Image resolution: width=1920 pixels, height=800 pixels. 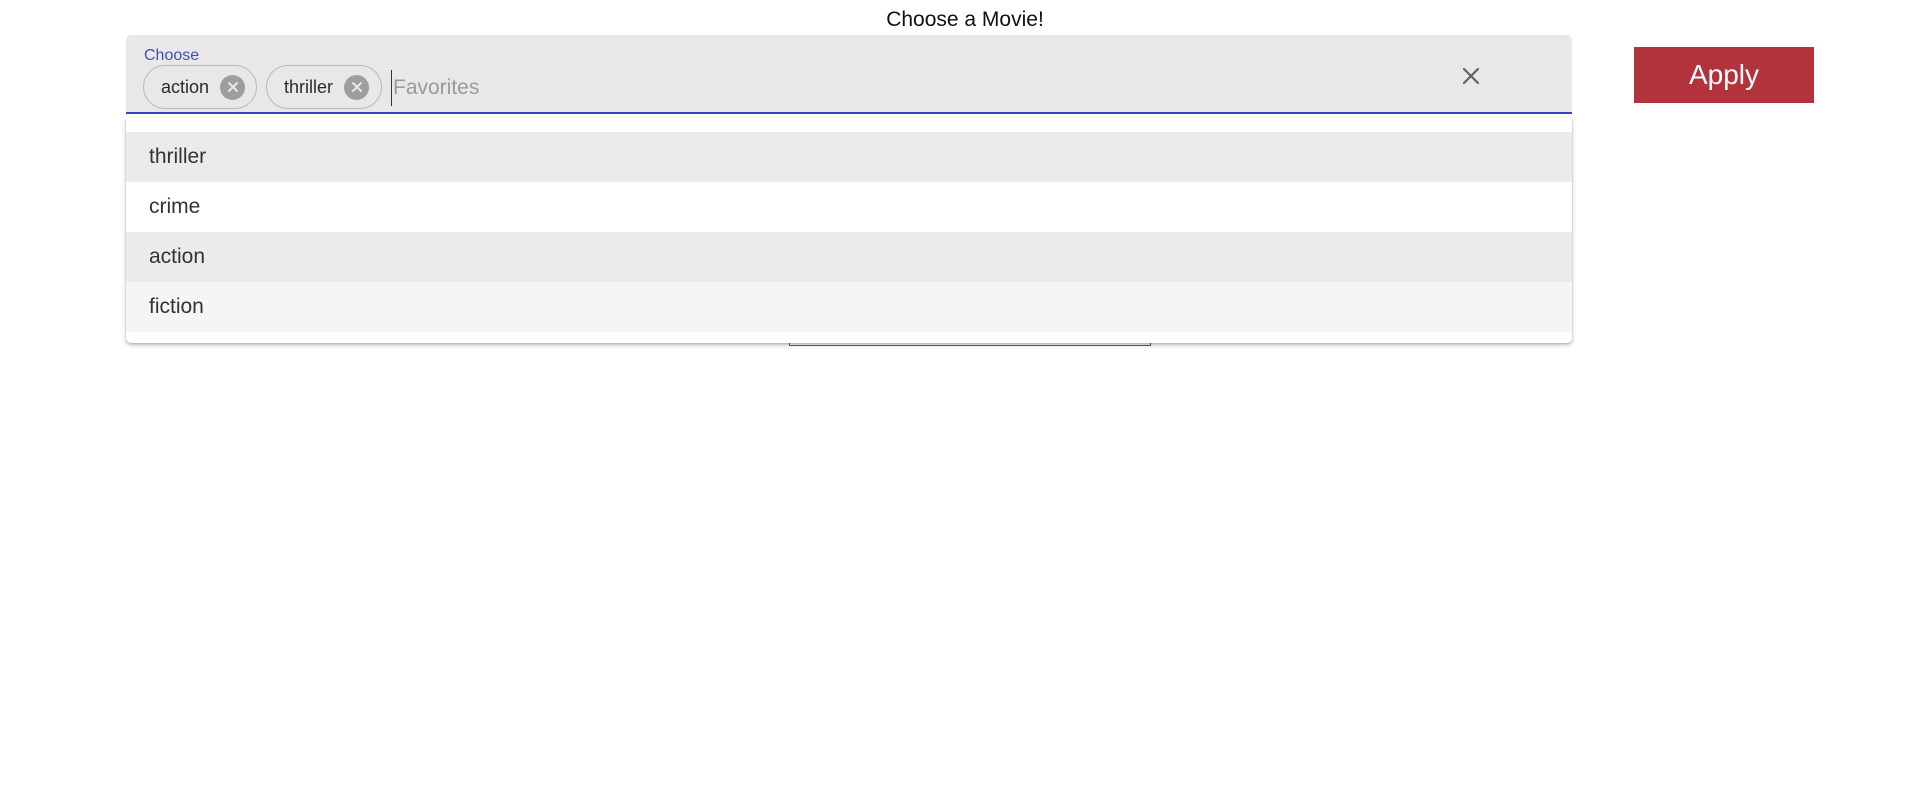 What do you see at coordinates (849, 157) in the screenshot?
I see `option-thriller: thriller` at bounding box center [849, 157].